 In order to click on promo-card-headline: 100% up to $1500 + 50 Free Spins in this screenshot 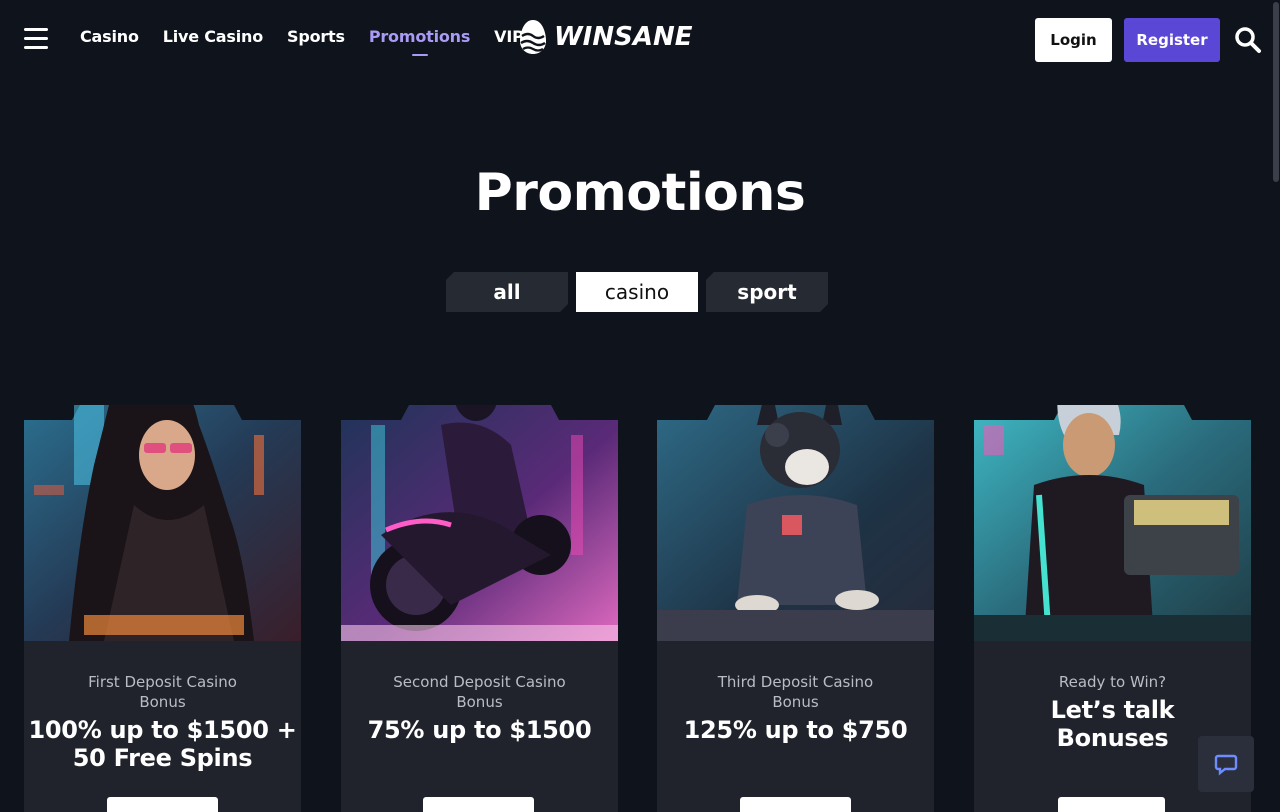, I will do `click(162, 744)`.